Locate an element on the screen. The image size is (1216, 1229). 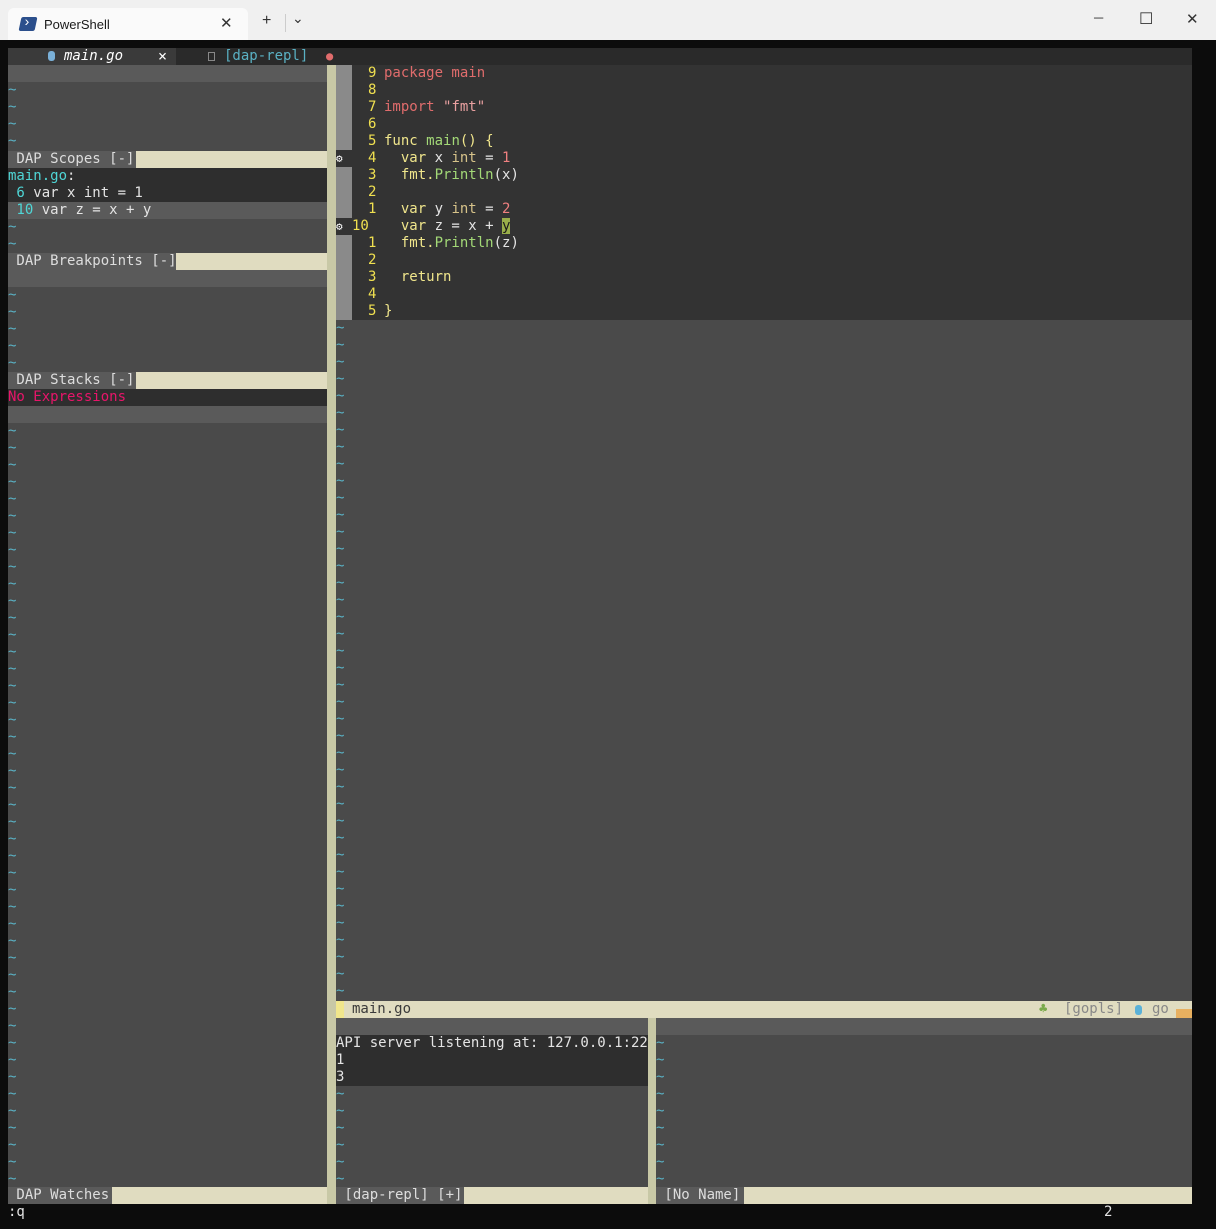
command-line: :q 2 is located at coordinates (600, 1212).